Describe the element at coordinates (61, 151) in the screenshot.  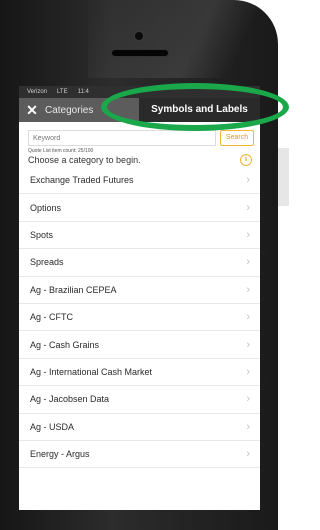
I see `quote-list-count: Quote List item count: 25/100` at that location.